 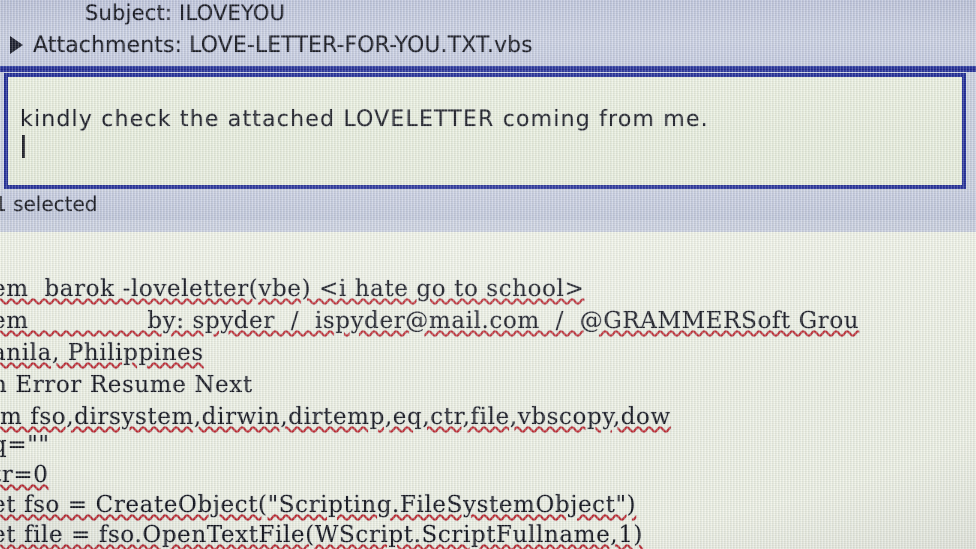 What do you see at coordinates (283, 45) in the screenshot?
I see `attachments-line: Attachments: LOVE-LETTER-FOR-YOU.TXT.vbs` at bounding box center [283, 45].